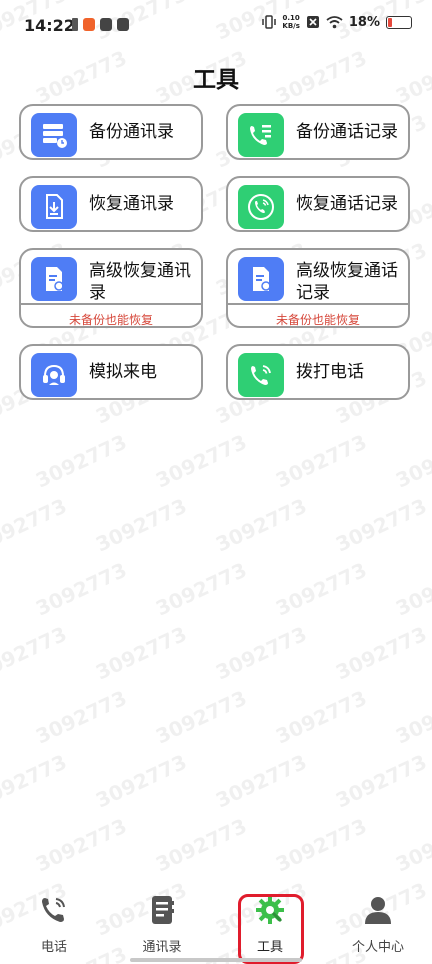 This screenshot has width=432, height=964. I want to click on advanced-restore-contacts-subtitle: 未备份也能恢复, so click(110, 320).